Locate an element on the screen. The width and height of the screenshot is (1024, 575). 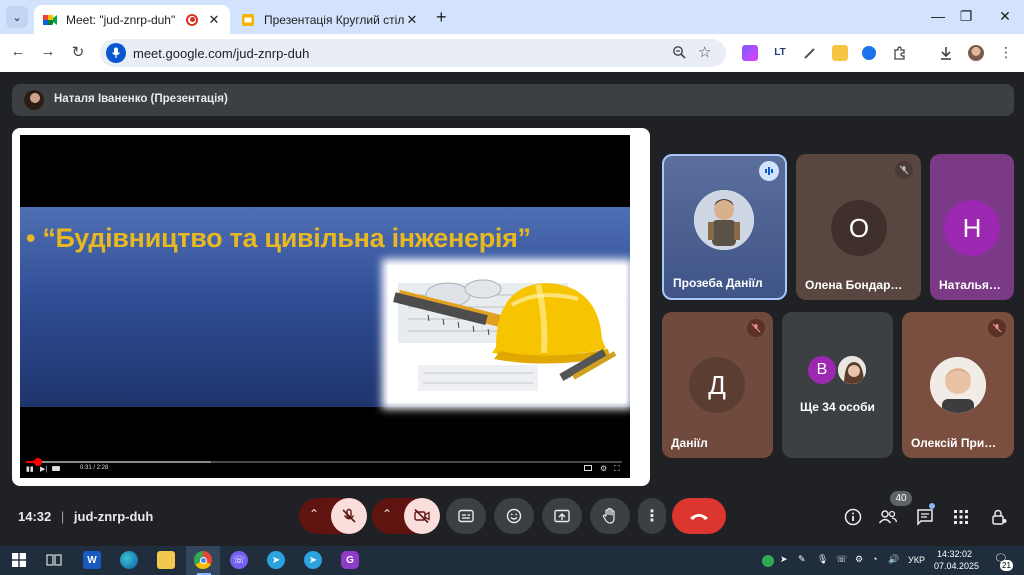
tab-title: Презентація Круглий стіл «Мо is located at coordinates (334, 19).